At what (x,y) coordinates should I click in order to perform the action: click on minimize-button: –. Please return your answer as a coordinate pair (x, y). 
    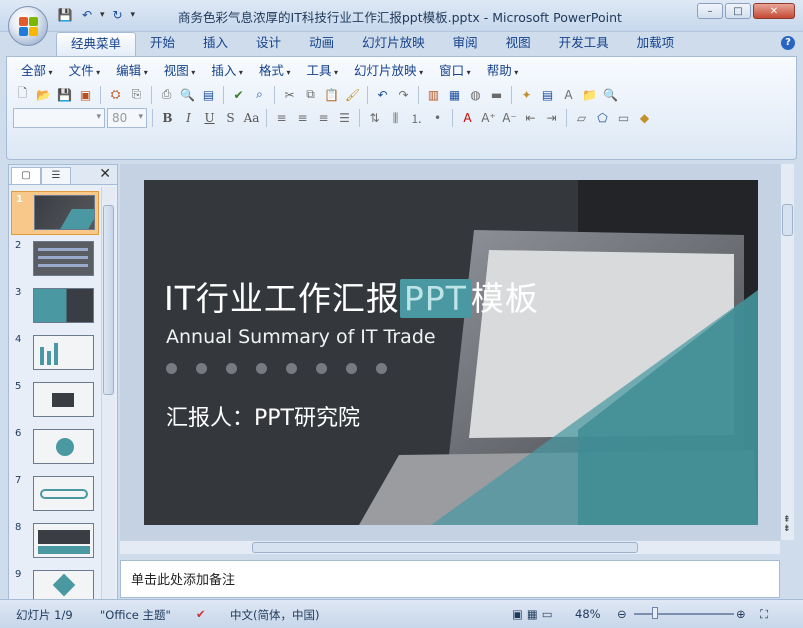
    Looking at the image, I should click on (710, 11).